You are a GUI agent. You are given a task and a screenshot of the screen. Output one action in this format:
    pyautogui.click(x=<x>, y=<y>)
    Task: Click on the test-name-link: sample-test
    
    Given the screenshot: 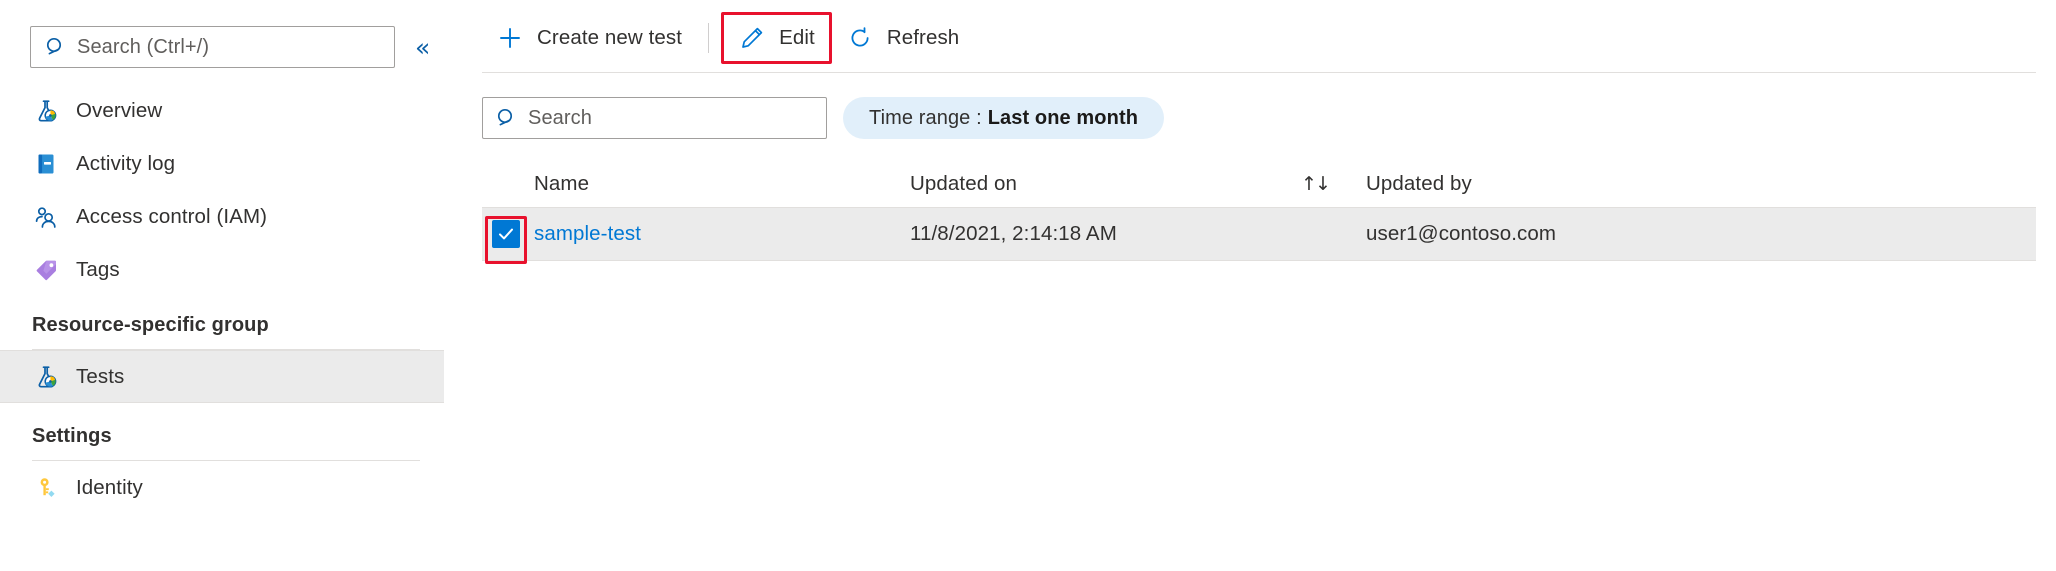 What is the action you would take?
    pyautogui.click(x=587, y=233)
    